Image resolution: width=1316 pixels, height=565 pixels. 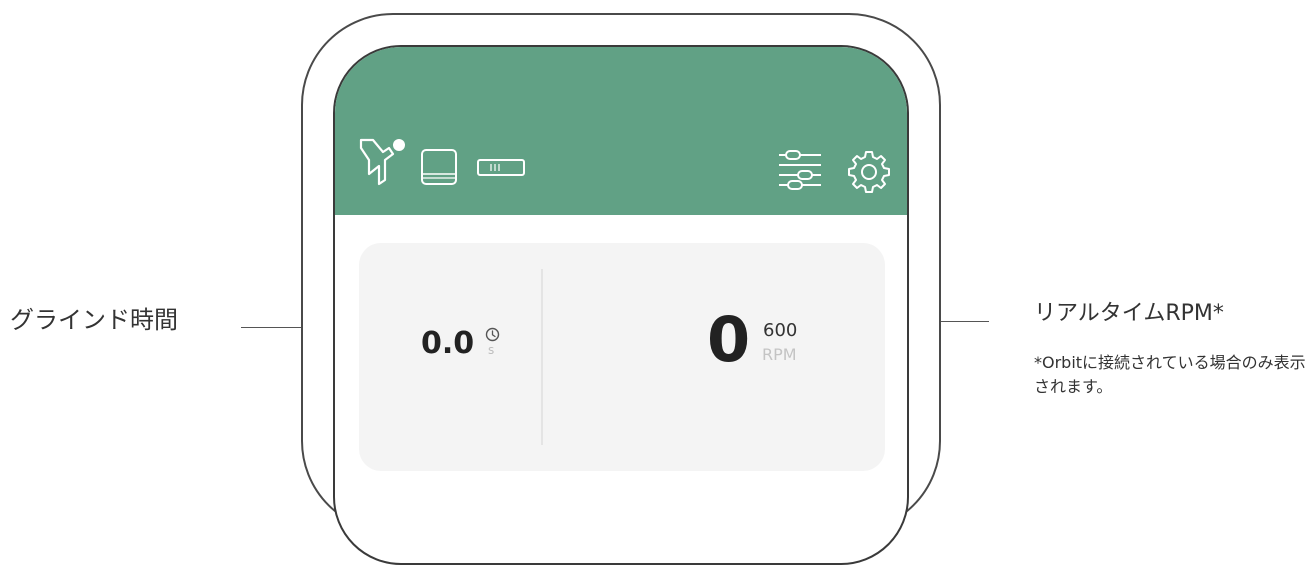 What do you see at coordinates (271, 327) in the screenshot?
I see `grind-time-leader-line` at bounding box center [271, 327].